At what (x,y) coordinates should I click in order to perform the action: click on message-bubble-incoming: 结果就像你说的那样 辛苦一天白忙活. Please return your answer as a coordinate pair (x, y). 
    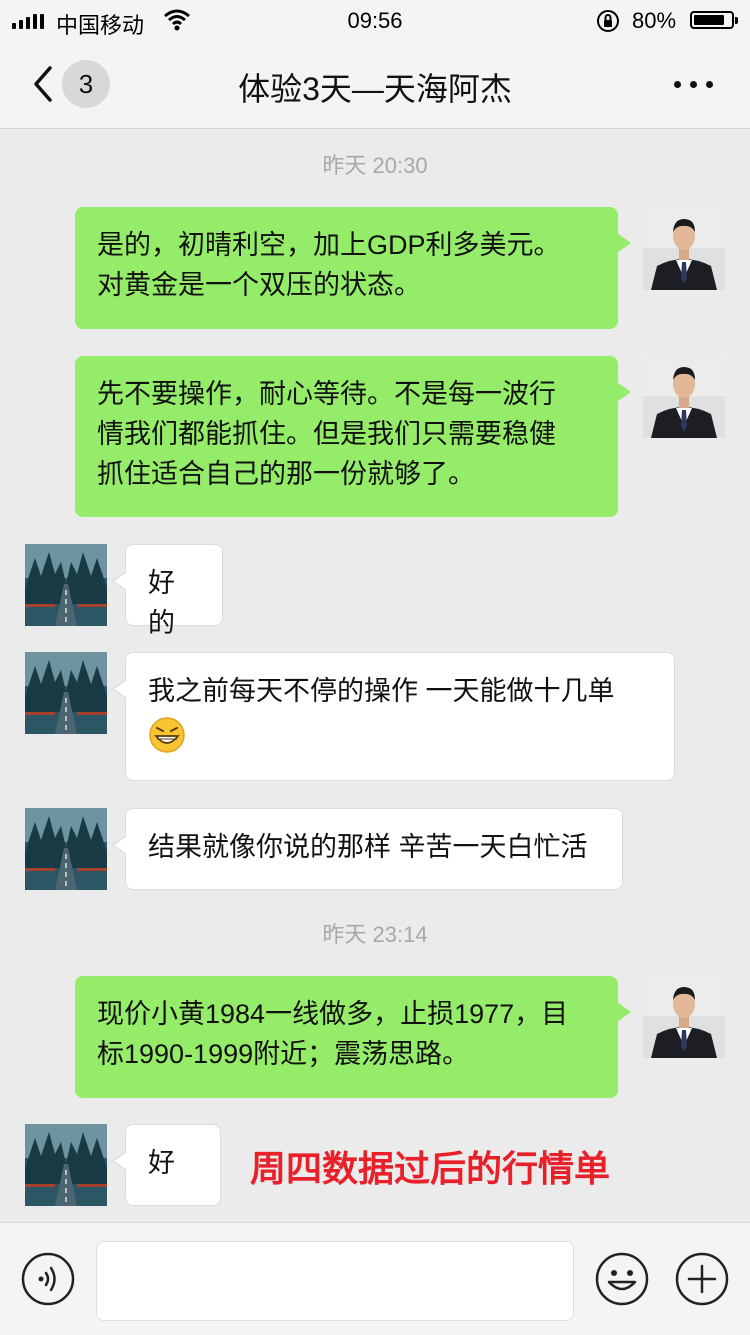
    Looking at the image, I should click on (367, 849).